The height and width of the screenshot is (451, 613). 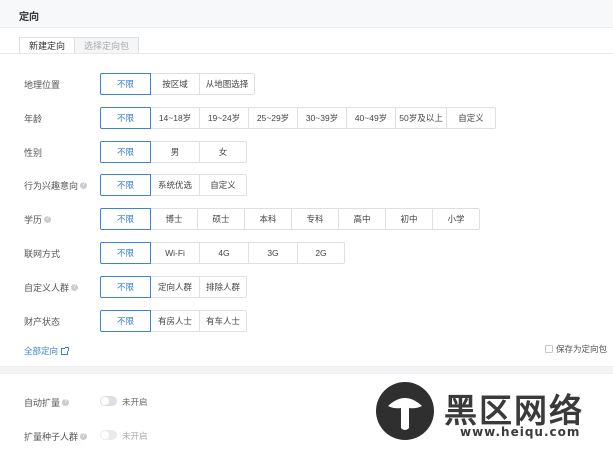 What do you see at coordinates (549, 349) in the screenshot?
I see `checkbox-icon` at bounding box center [549, 349].